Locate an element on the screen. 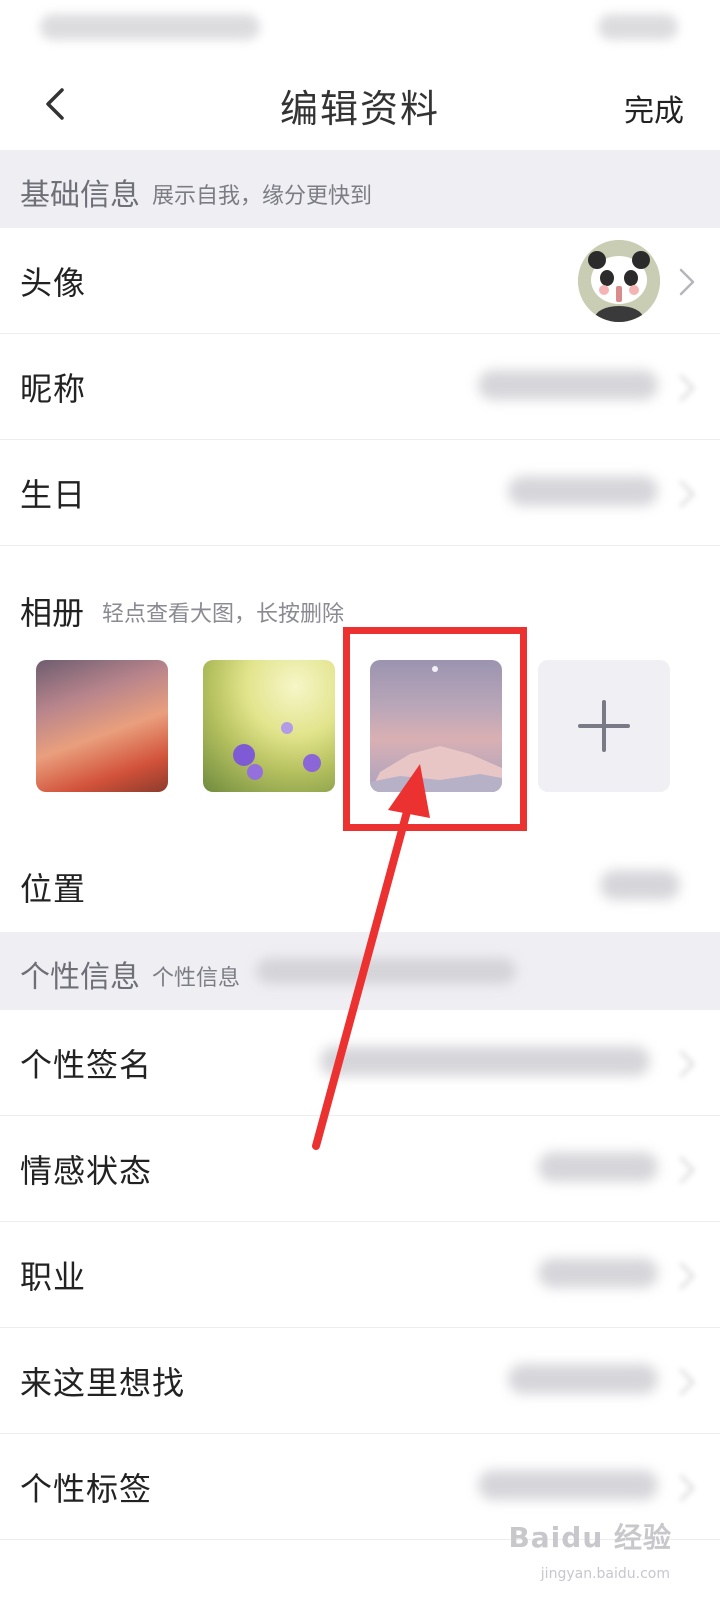 The height and width of the screenshot is (1600, 720). plus-icon-vertical is located at coordinates (604, 726).